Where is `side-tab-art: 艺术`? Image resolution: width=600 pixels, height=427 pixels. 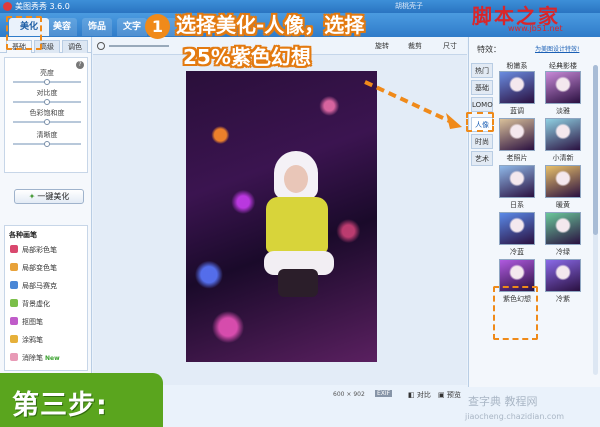
side-tab-art: 艺术 is located at coordinates (482, 158).